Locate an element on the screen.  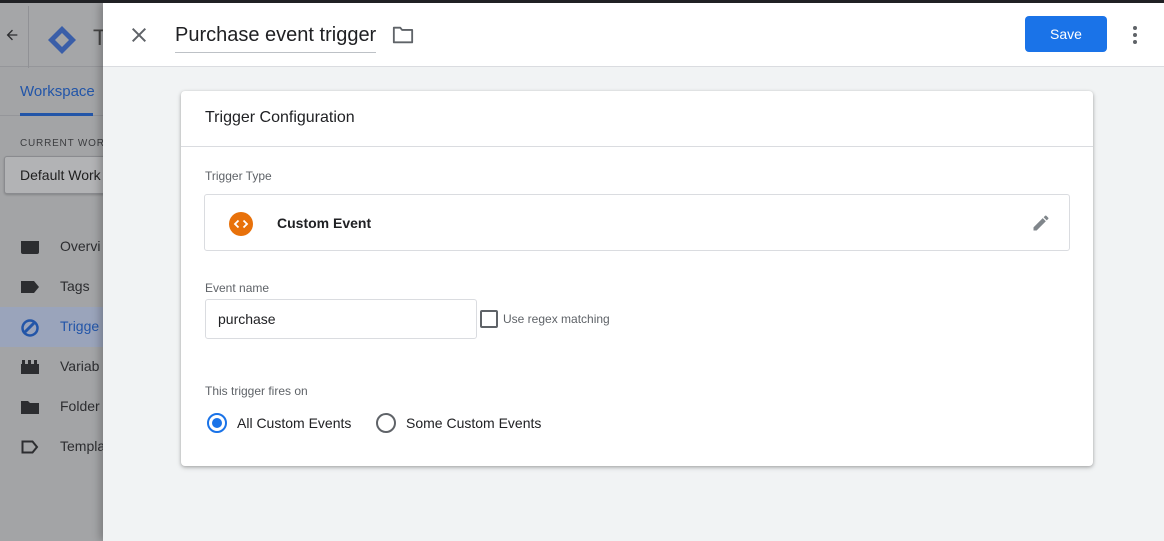
sidebar-item-overview: Overvi is located at coordinates (51, 247).